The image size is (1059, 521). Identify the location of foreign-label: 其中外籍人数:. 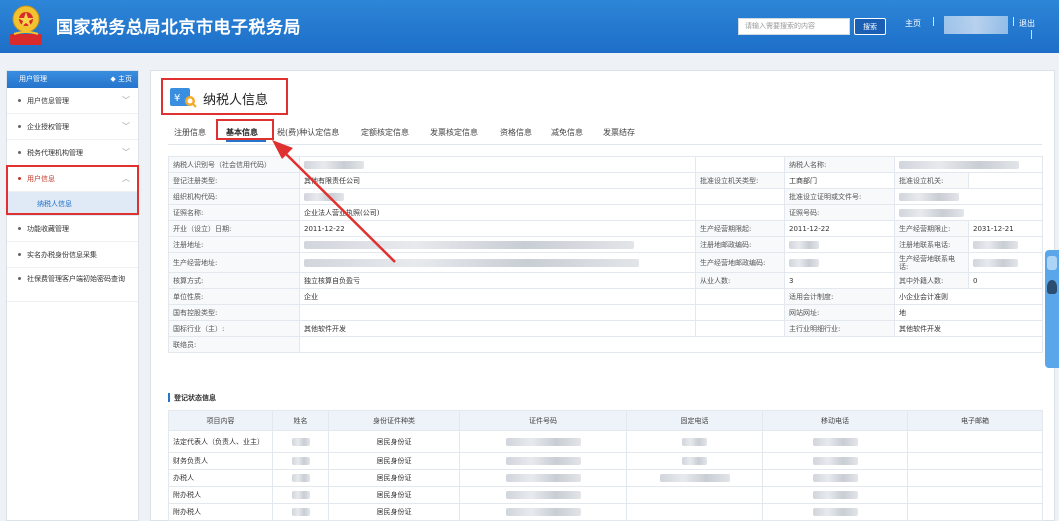
(931, 280).